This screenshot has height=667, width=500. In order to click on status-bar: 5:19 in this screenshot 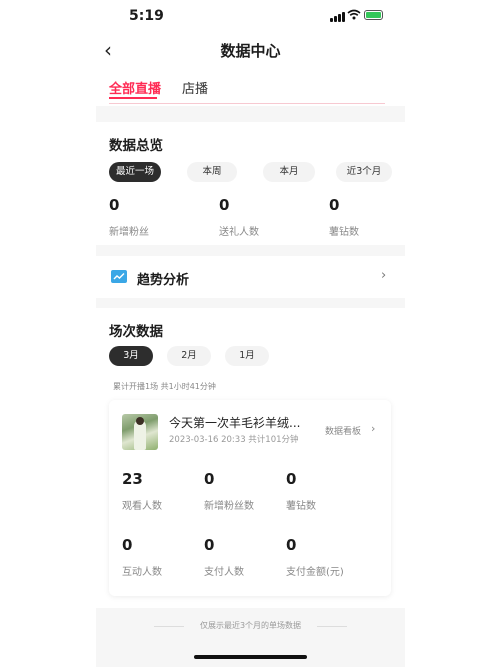, I will do `click(250, 17)`.